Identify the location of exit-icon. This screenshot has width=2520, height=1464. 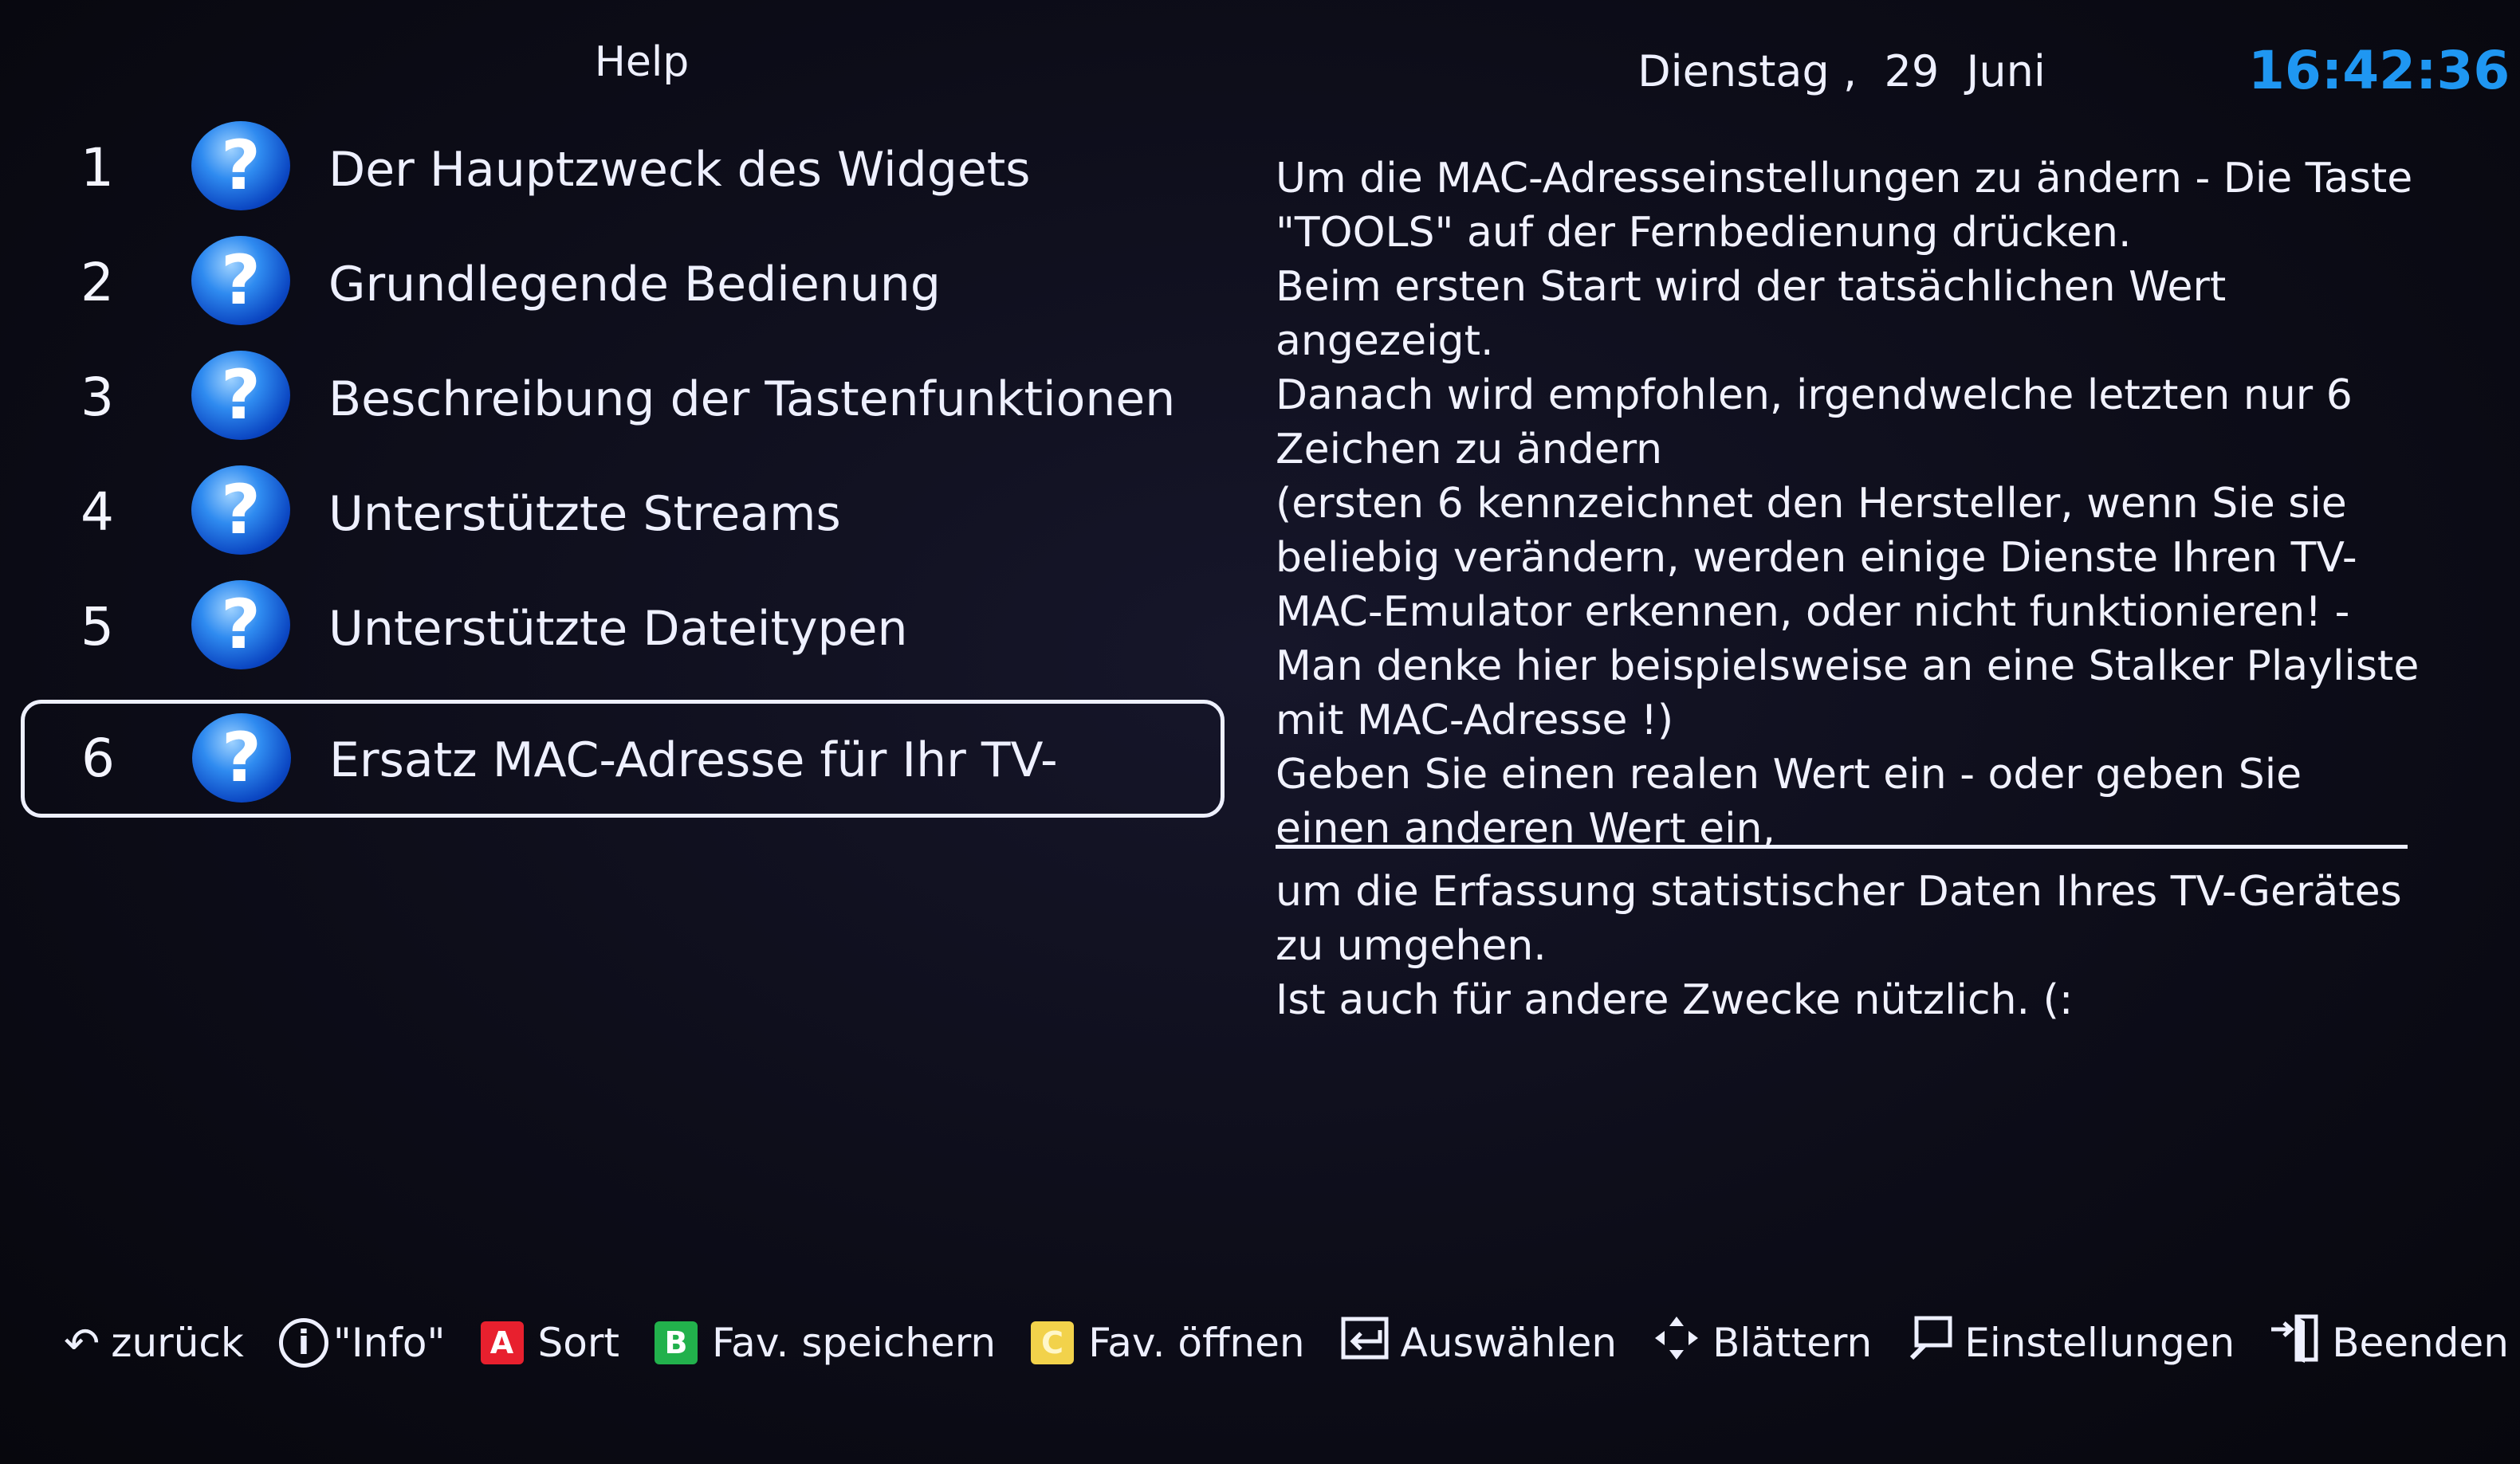
(2295, 1344).